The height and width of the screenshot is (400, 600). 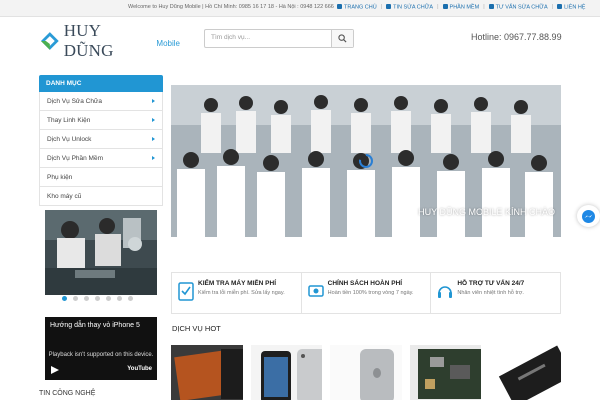 I want to click on messenger-icon, so click(x=588, y=216).